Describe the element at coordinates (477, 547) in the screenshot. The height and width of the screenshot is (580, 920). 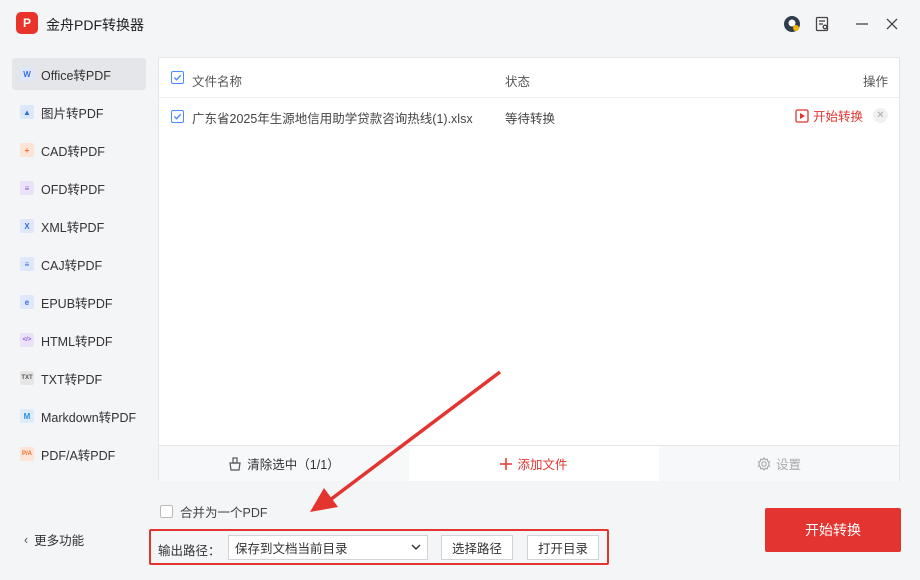
I see `choose-path-button: 选择路径` at that location.